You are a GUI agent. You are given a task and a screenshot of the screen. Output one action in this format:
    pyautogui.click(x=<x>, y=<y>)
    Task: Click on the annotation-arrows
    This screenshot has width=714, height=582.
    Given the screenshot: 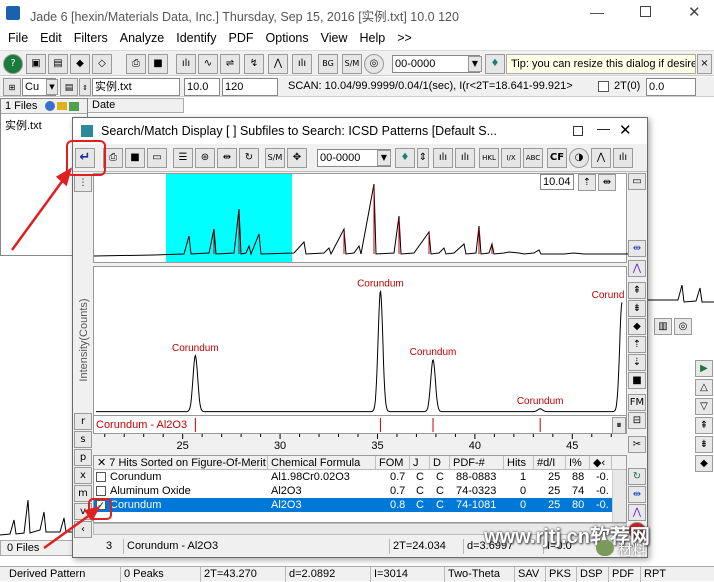 What is the action you would take?
    pyautogui.click(x=55, y=358)
    